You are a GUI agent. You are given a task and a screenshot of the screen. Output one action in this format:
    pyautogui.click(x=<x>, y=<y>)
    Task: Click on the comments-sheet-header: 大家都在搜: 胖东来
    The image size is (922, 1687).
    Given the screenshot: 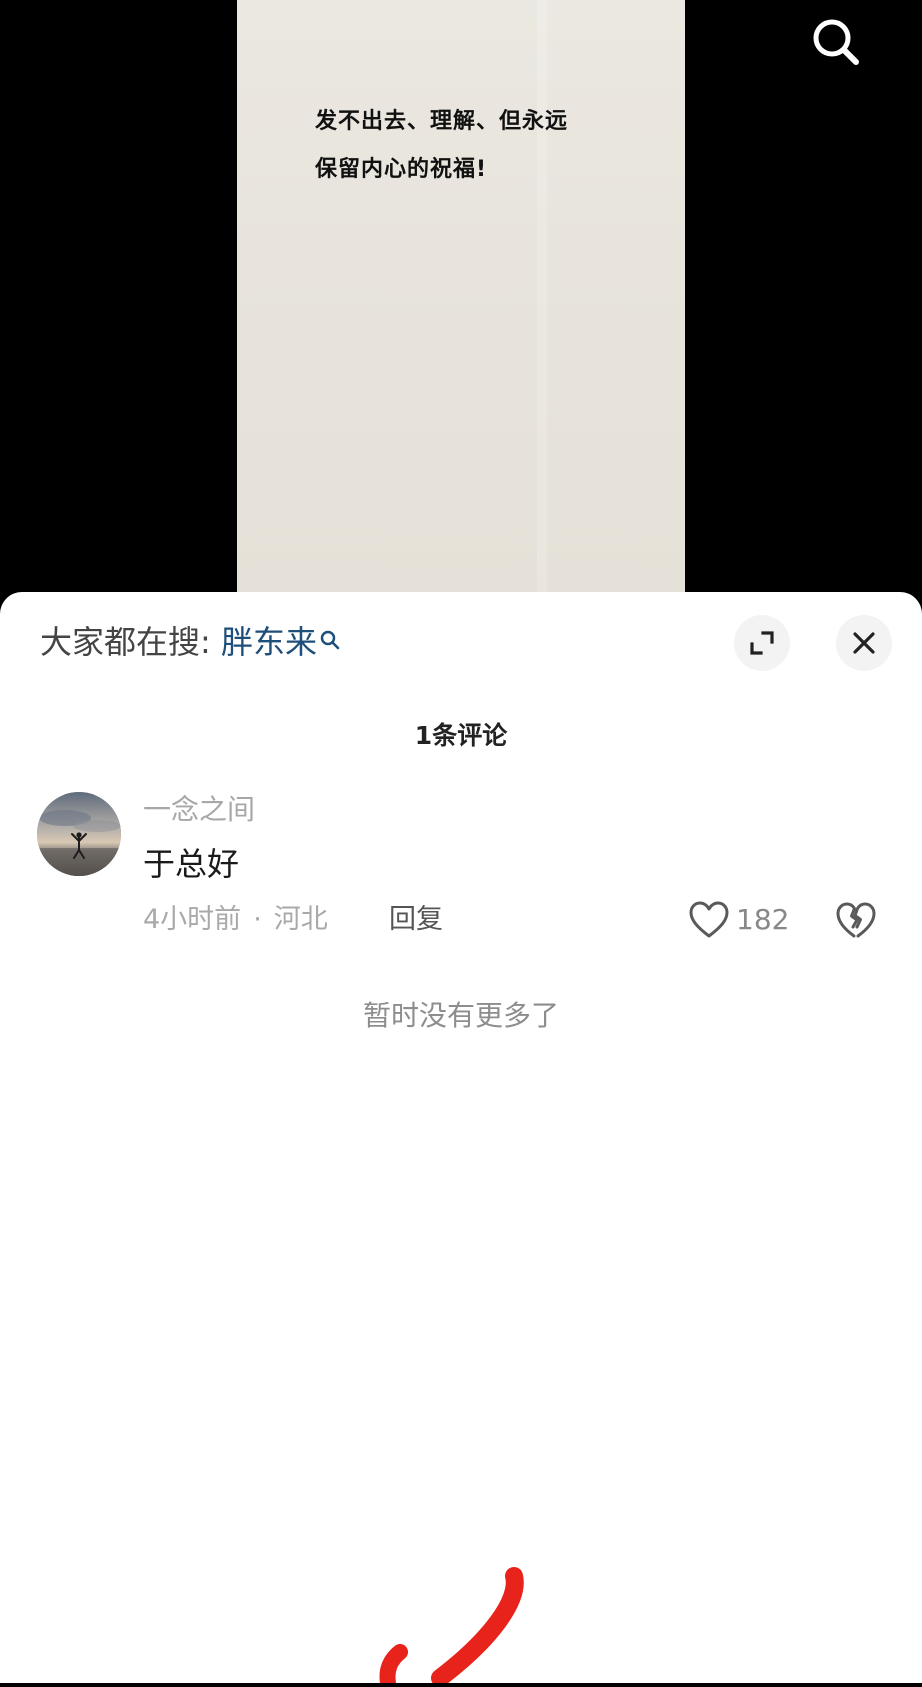 What is the action you would take?
    pyautogui.click(x=461, y=642)
    